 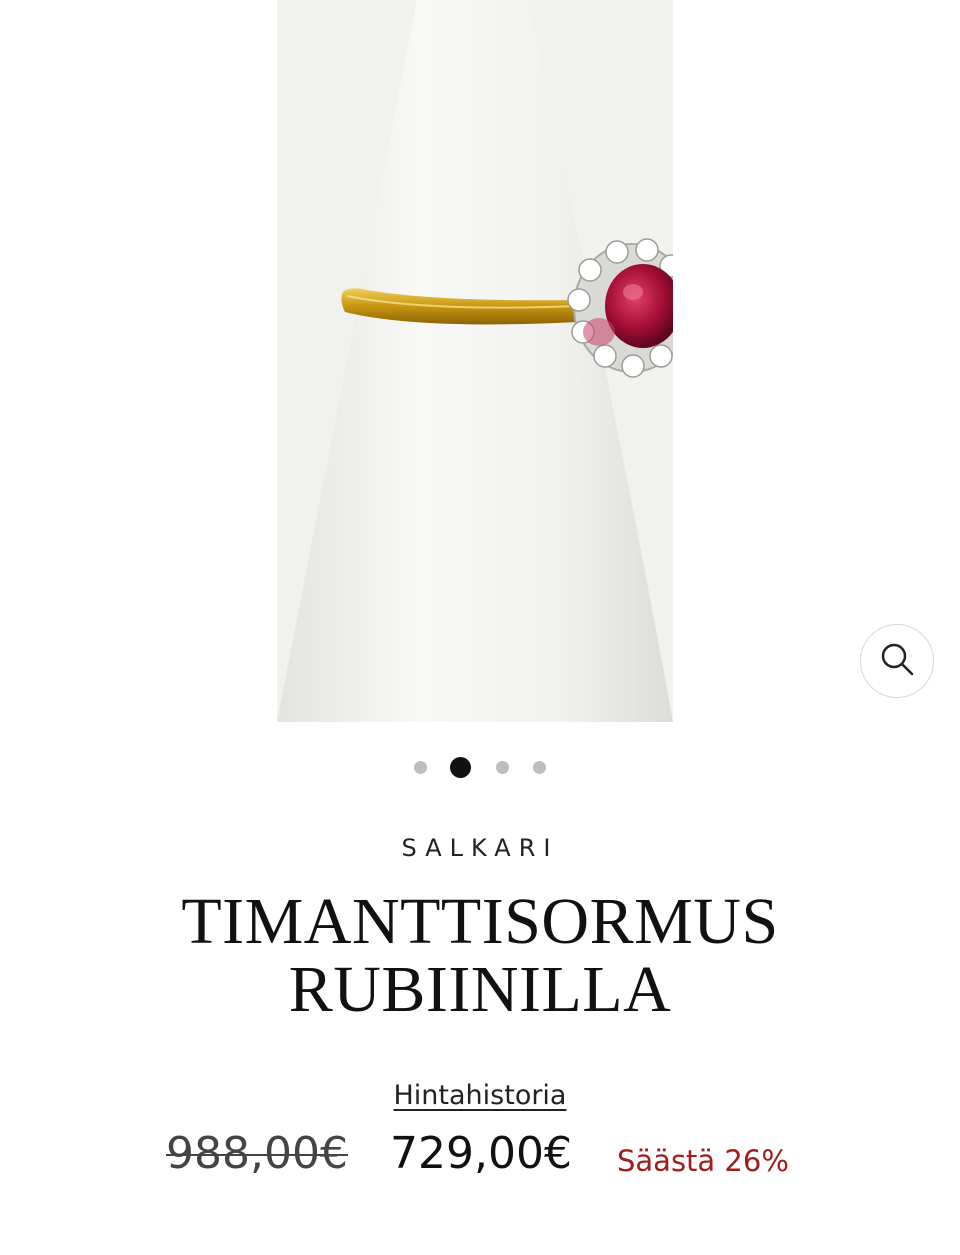 I want to click on product-title-line-1: TIMANTTISORMUS, so click(x=480, y=921).